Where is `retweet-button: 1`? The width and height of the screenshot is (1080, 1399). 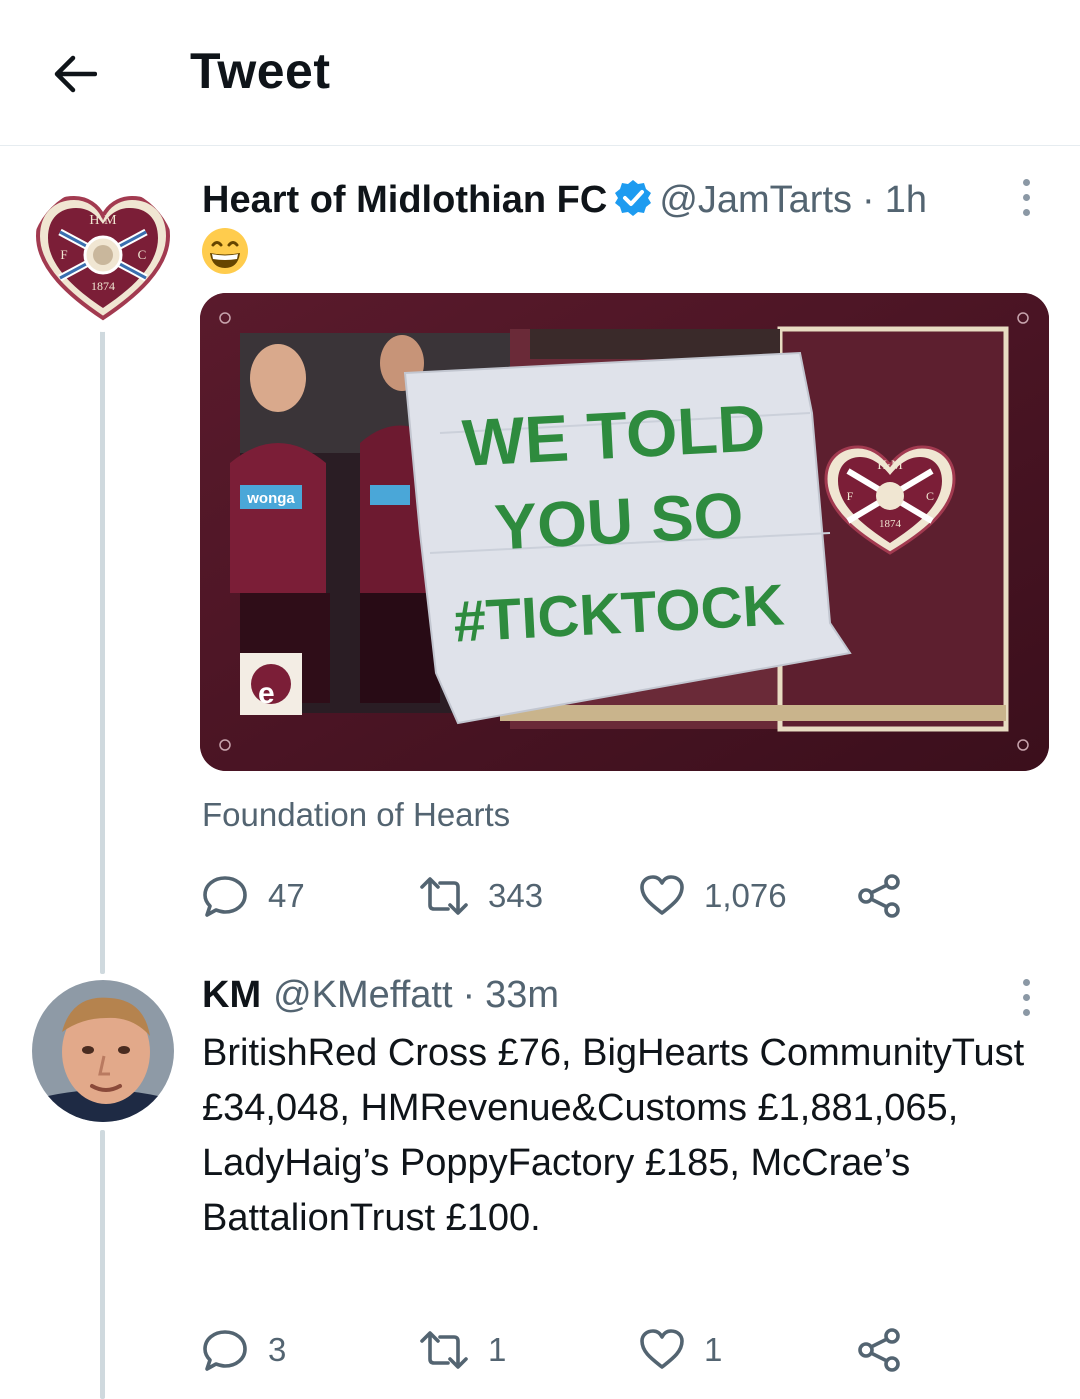
retweet-button: 1 is located at coordinates (462, 1350).